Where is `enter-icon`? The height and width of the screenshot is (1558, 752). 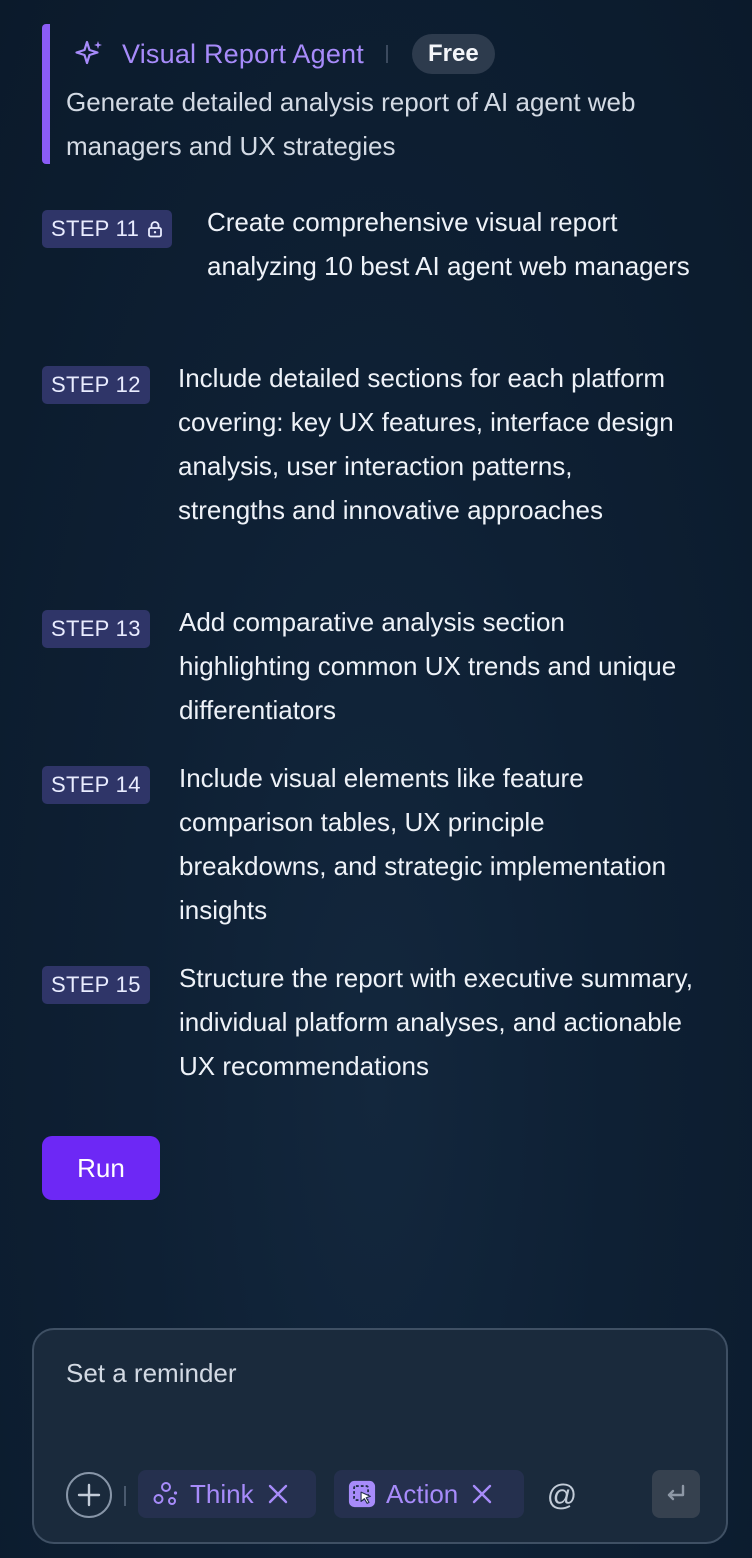 enter-icon is located at coordinates (676, 1492).